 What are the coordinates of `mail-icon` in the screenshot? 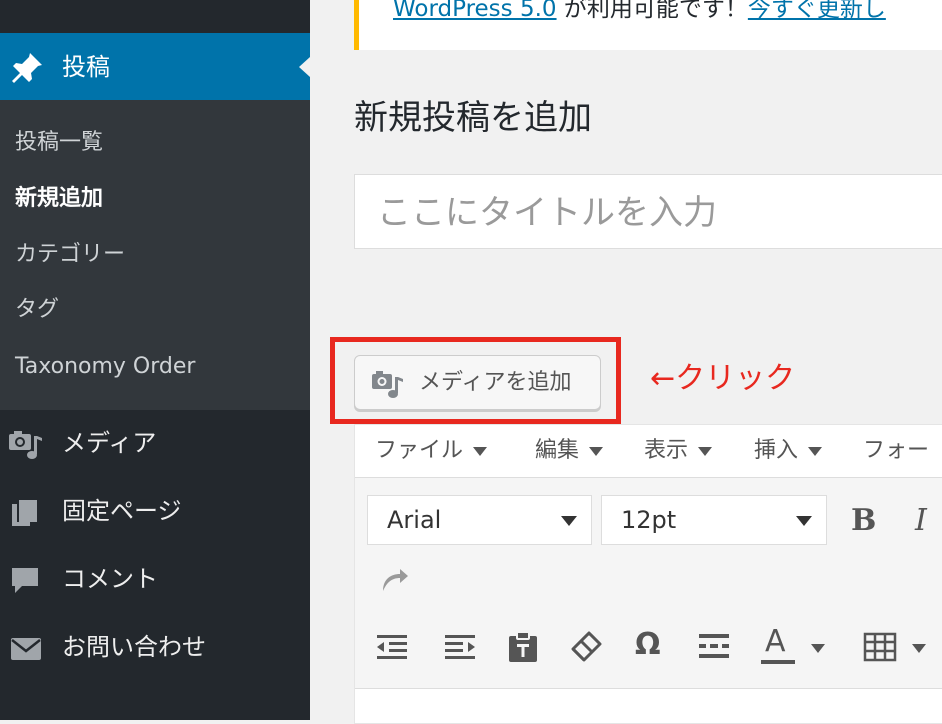 It's located at (26, 648).